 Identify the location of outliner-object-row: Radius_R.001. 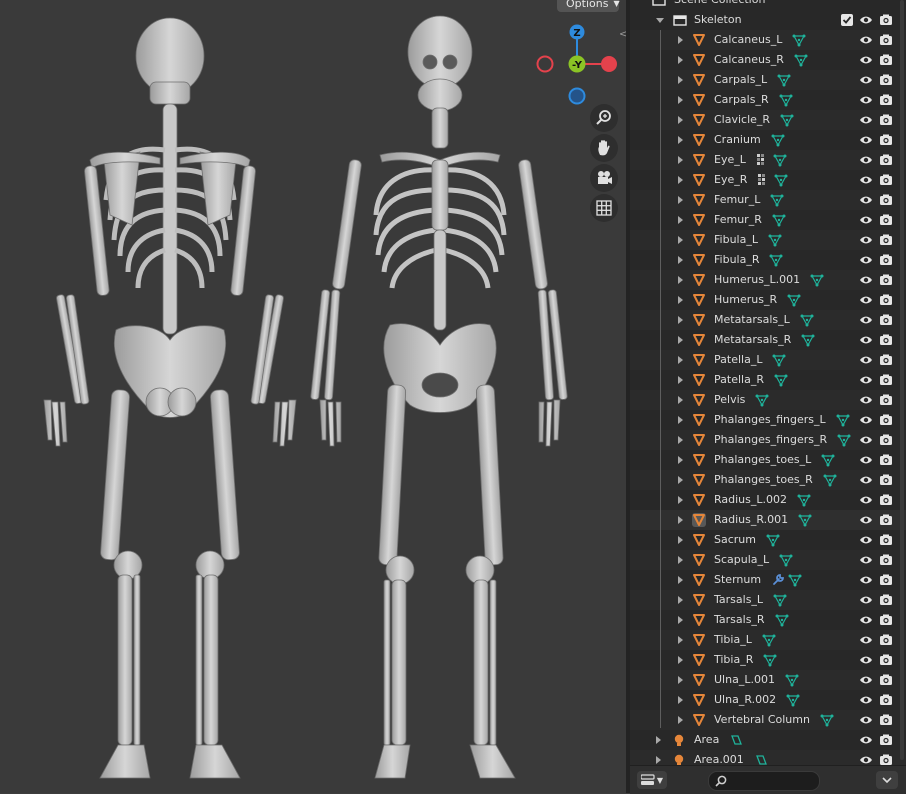
(768, 520).